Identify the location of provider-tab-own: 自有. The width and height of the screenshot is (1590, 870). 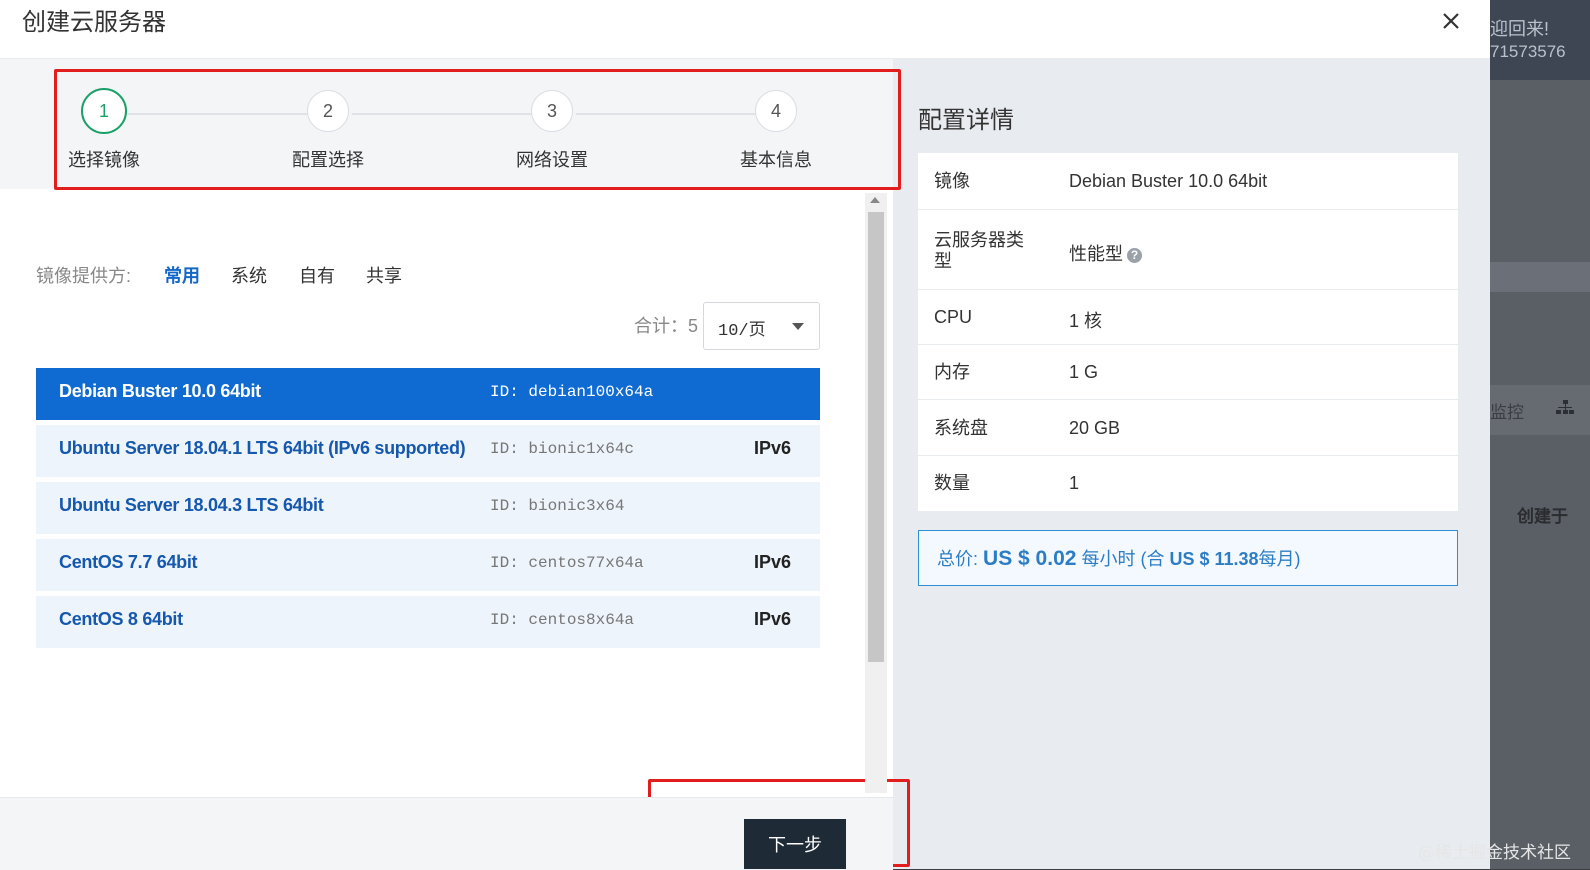
(317, 275).